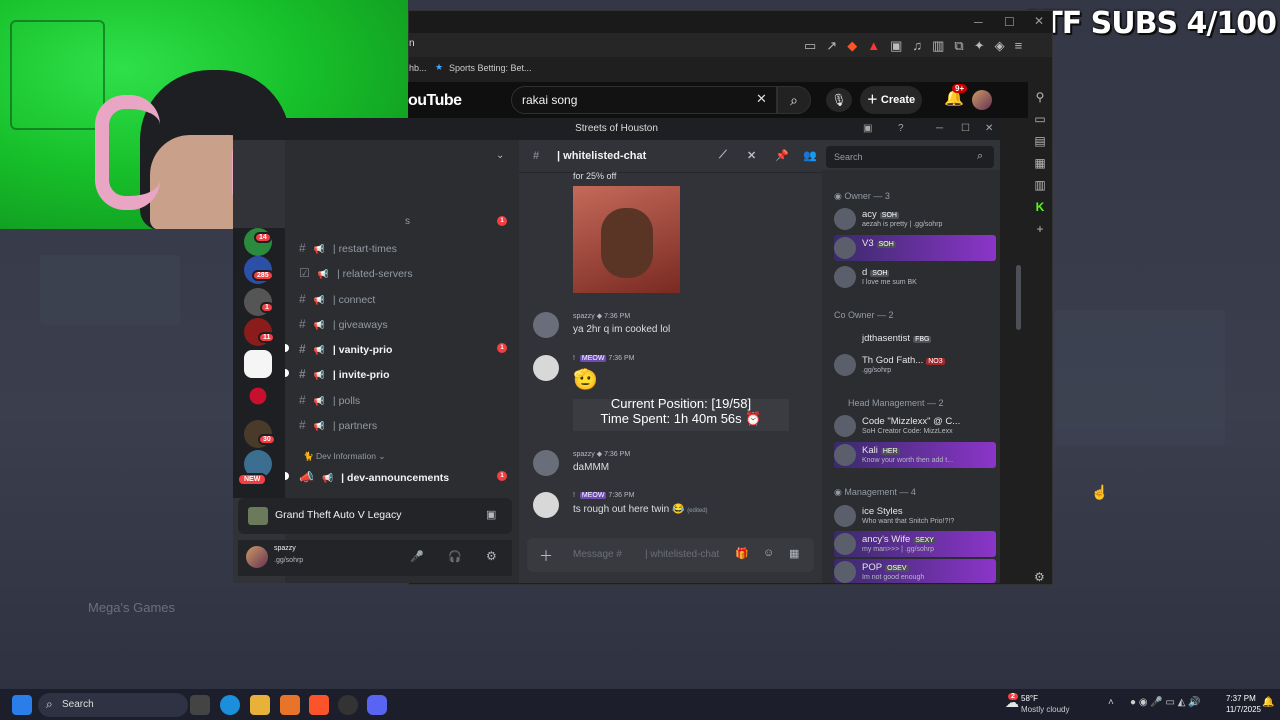 The image size is (1280, 720). I want to click on channel-vanity-prio: # 📢 | vanity-prio, so click(345, 349).